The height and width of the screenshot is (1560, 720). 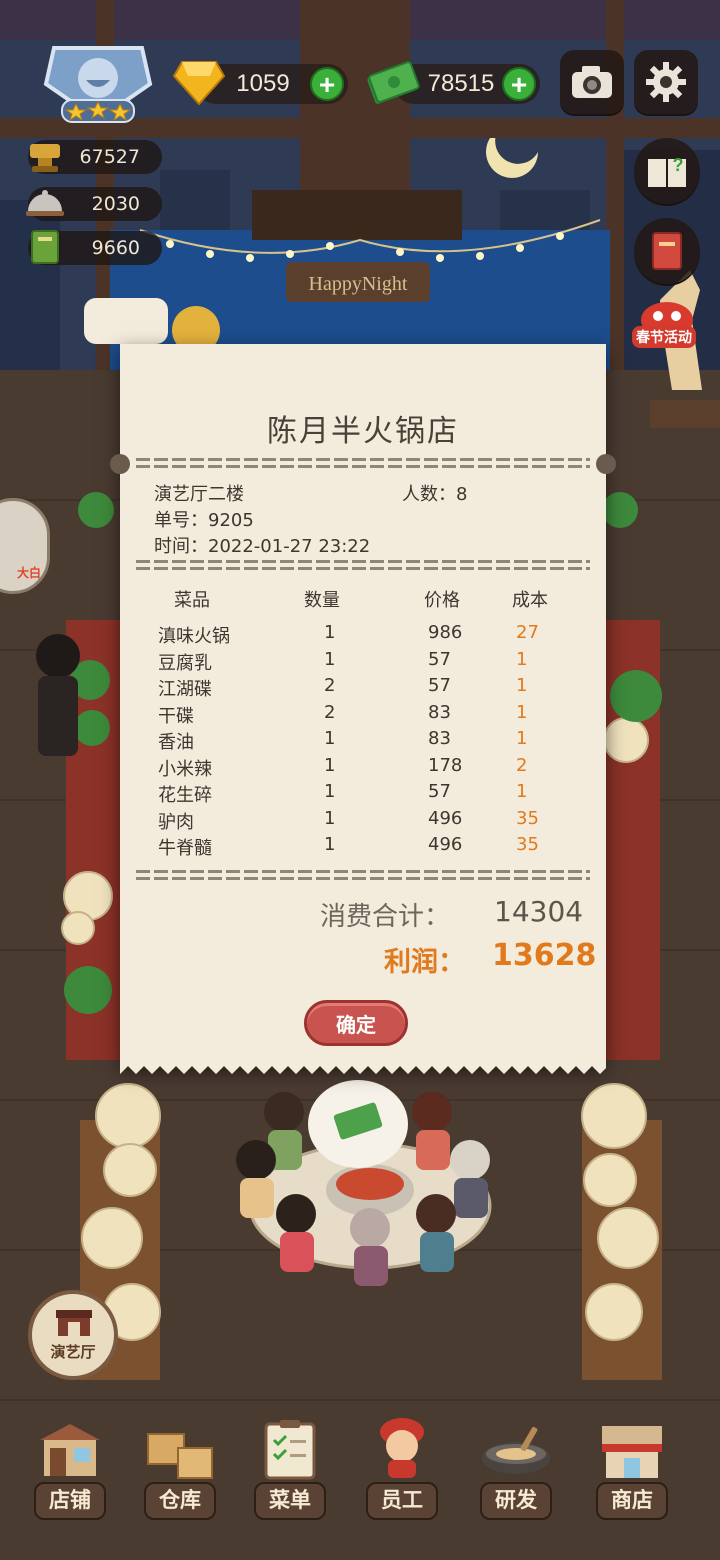 I want to click on dish-name: 滇味火锅, so click(x=194, y=636).